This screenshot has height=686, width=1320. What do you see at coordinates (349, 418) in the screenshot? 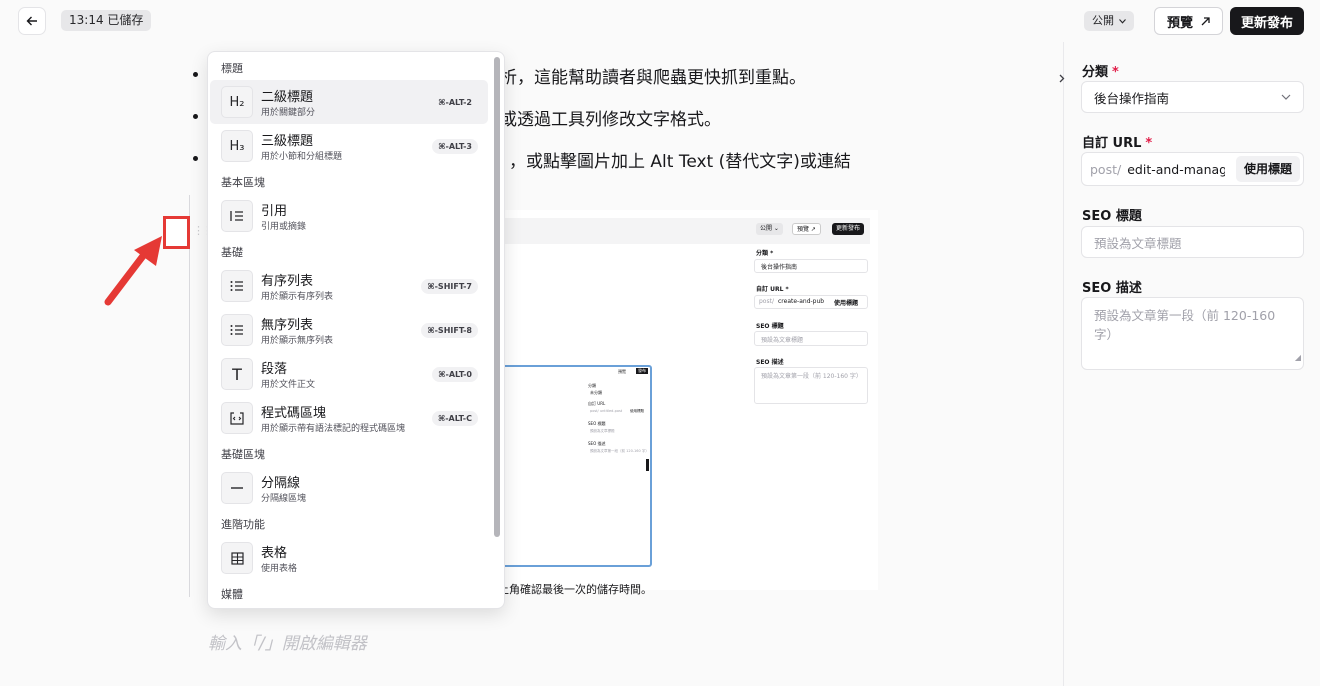
I see `menu-item-code-block: 程式碼區塊 用於顯示帶有語法標記的程式碼區塊 ⌘-ALT-C` at bounding box center [349, 418].